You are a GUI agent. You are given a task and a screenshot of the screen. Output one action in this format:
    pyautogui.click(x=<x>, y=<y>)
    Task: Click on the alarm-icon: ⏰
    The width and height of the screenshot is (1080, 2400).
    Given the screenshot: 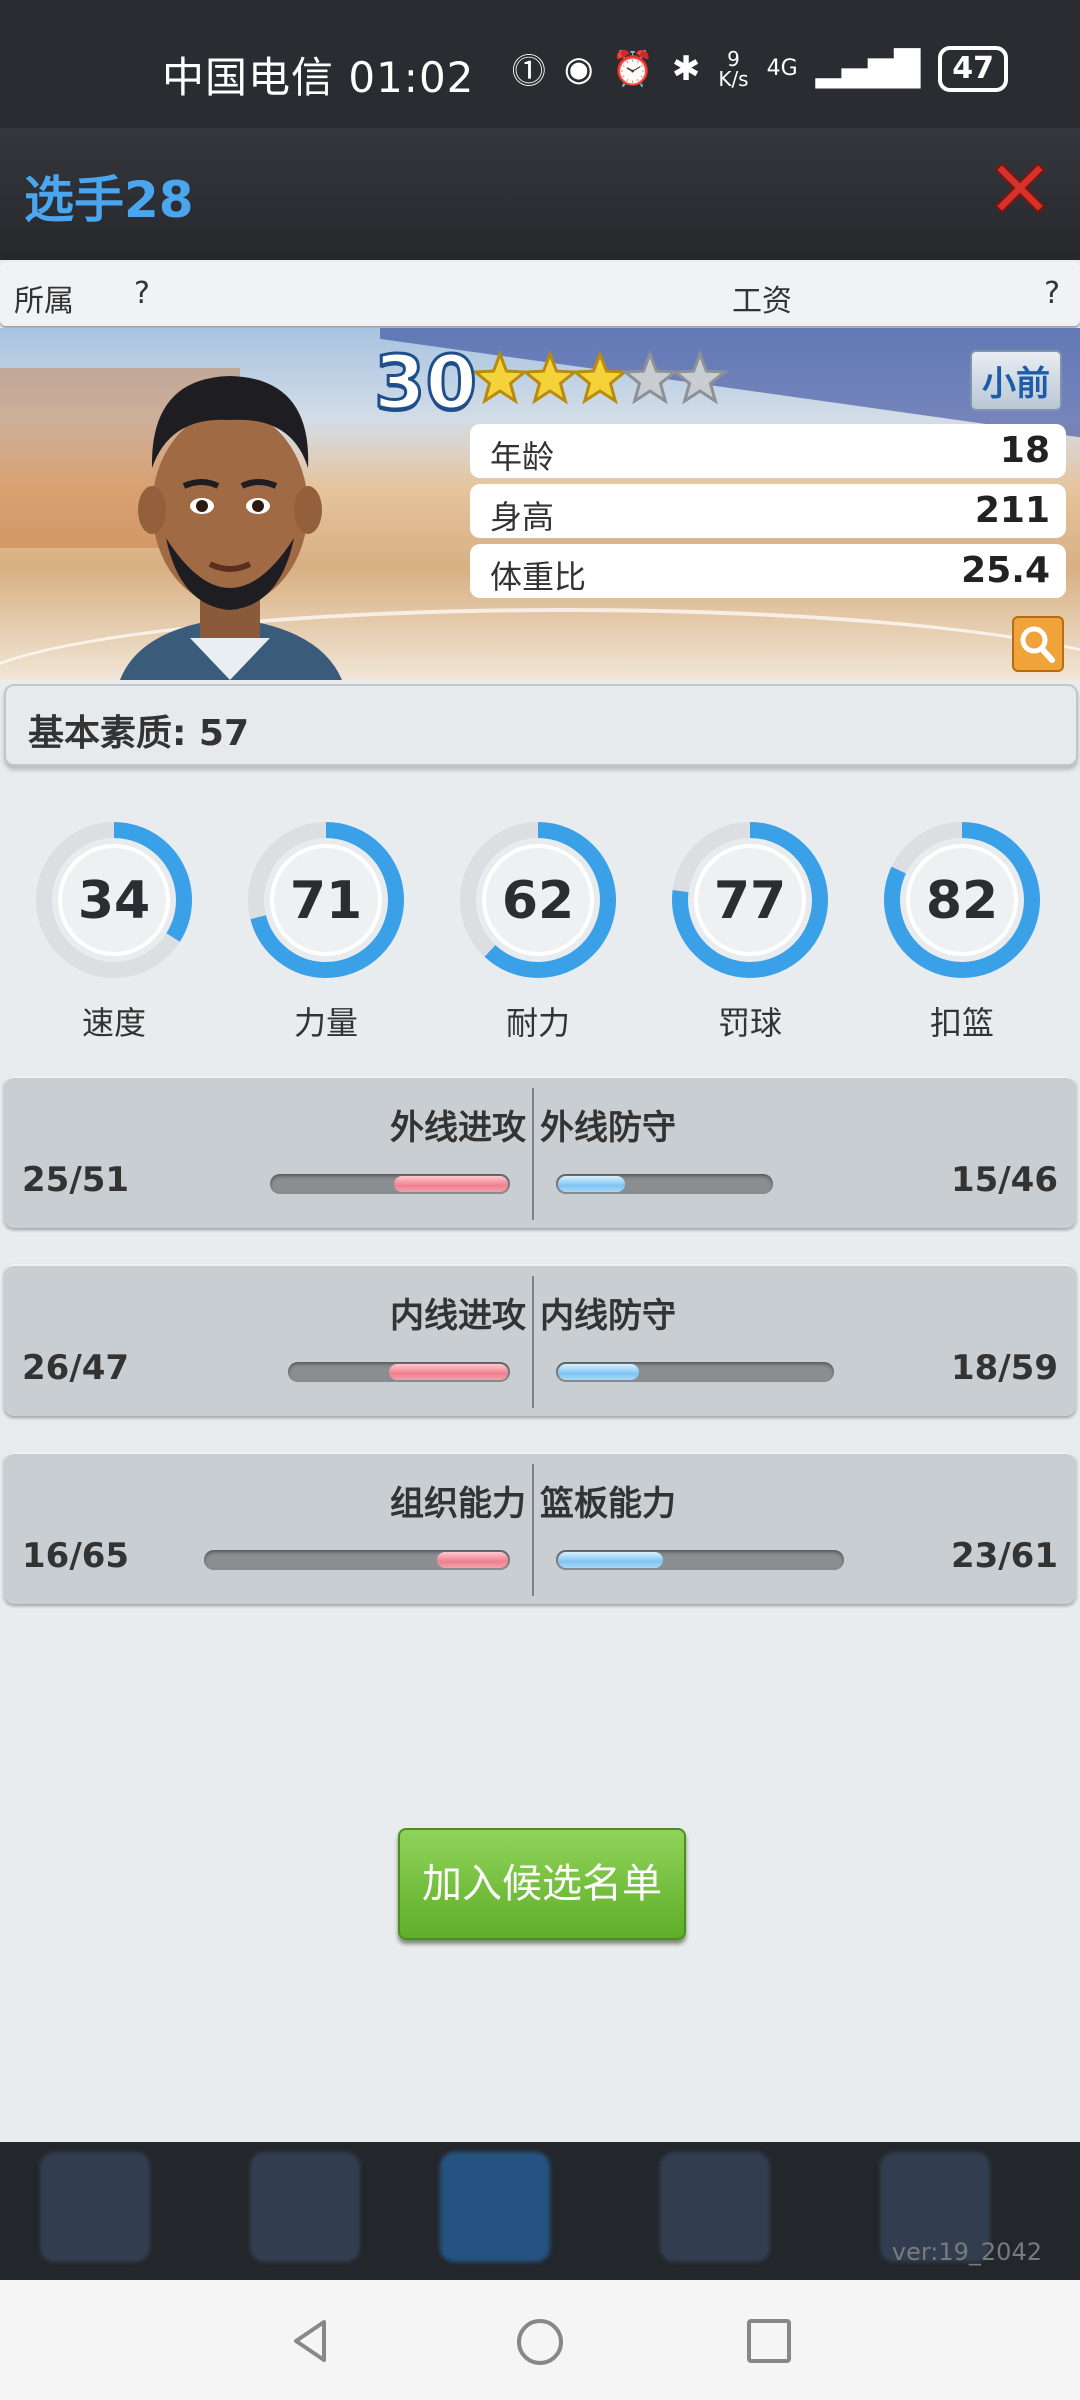 What is the action you would take?
    pyautogui.click(x=632, y=68)
    